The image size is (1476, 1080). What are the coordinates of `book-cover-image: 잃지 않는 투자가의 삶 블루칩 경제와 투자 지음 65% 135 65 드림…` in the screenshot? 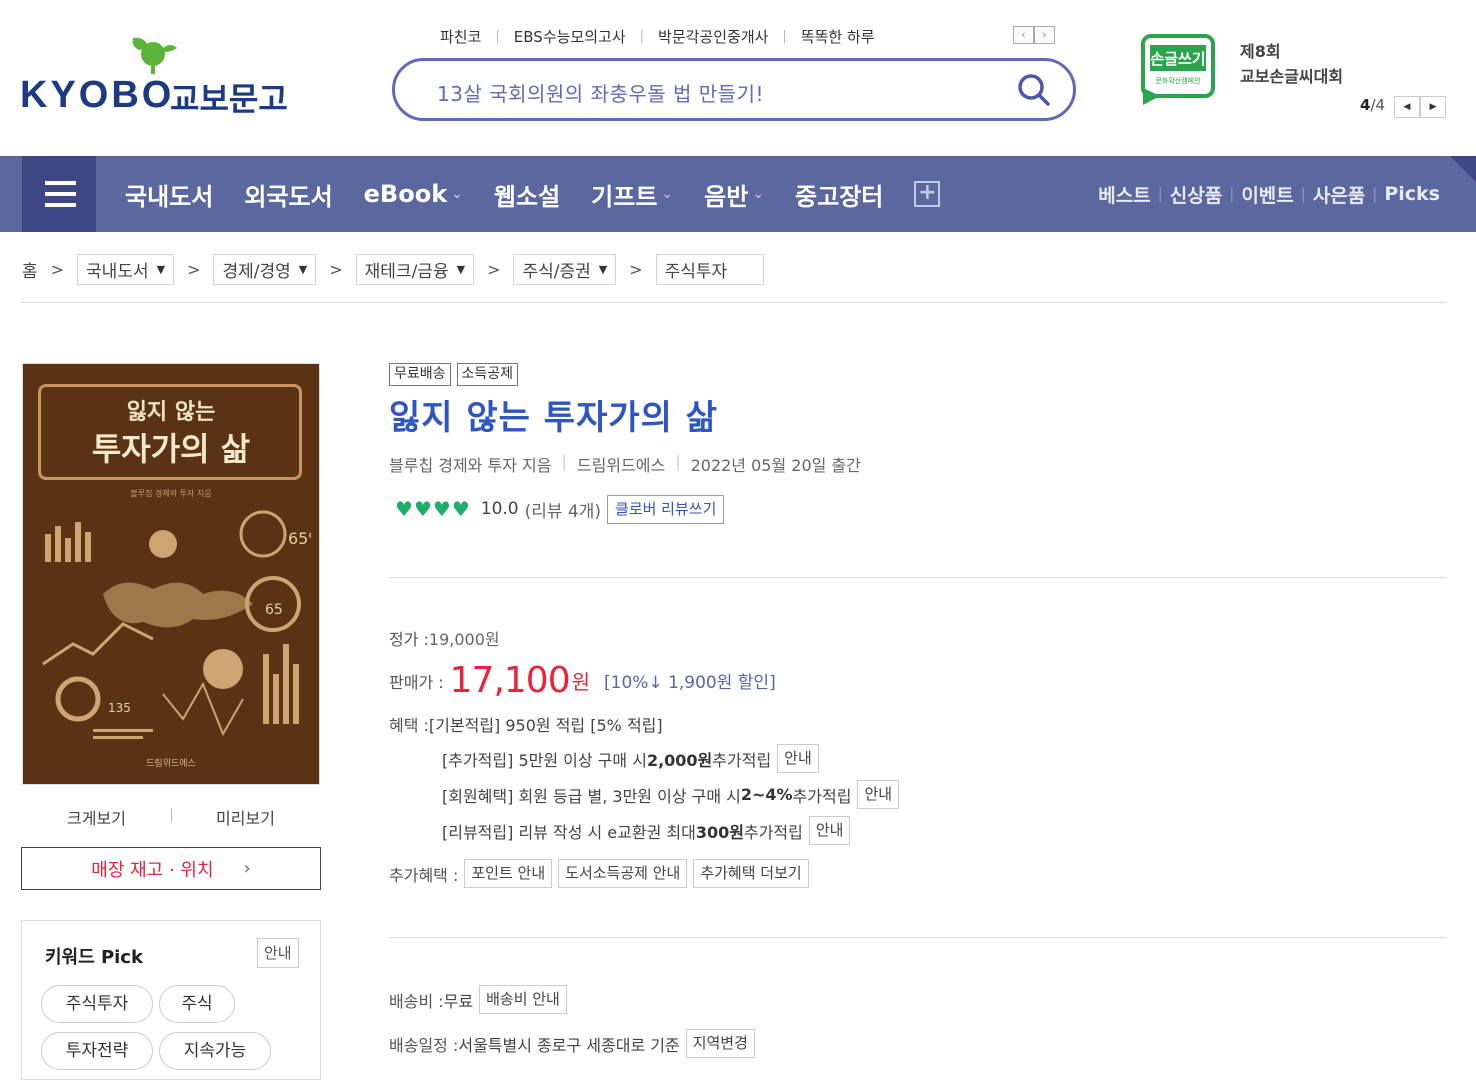 It's located at (171, 574).